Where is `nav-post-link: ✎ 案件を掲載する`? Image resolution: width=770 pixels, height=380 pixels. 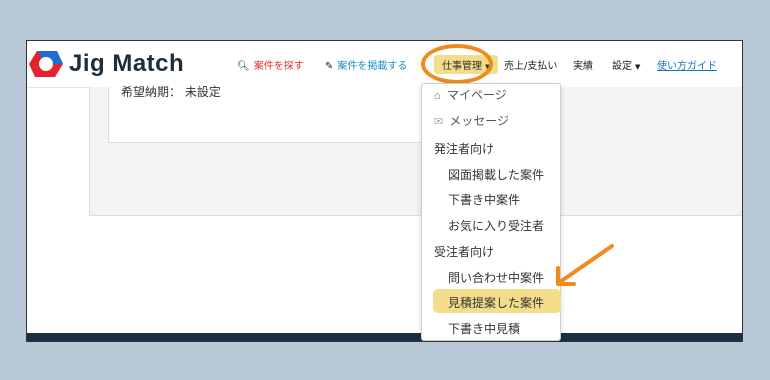 nav-post-link: ✎ 案件を掲載する is located at coordinates (366, 64).